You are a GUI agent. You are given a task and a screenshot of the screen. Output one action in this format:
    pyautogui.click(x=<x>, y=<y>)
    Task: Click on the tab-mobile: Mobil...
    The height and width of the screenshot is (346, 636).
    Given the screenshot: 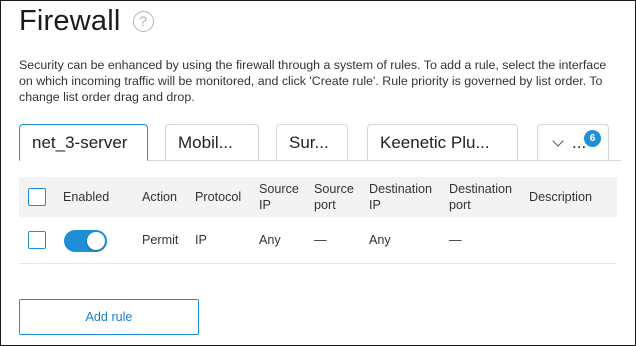 What is the action you would take?
    pyautogui.click(x=212, y=142)
    